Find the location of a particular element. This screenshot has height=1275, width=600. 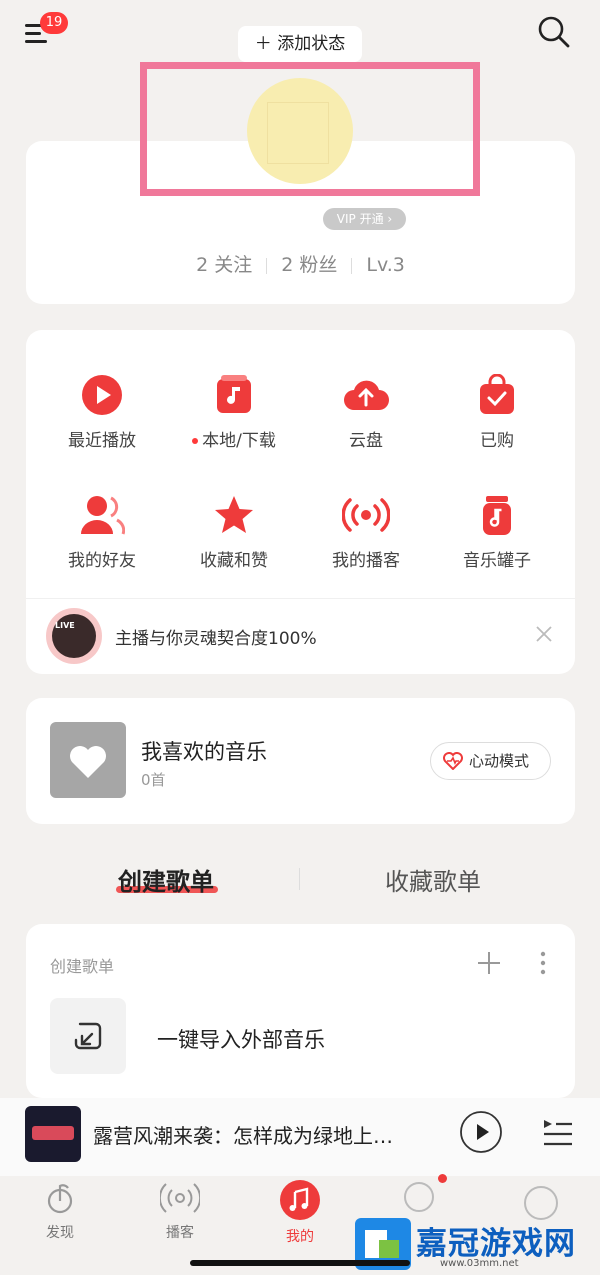

vip-badge: VIP 开通 › is located at coordinates (364, 219).